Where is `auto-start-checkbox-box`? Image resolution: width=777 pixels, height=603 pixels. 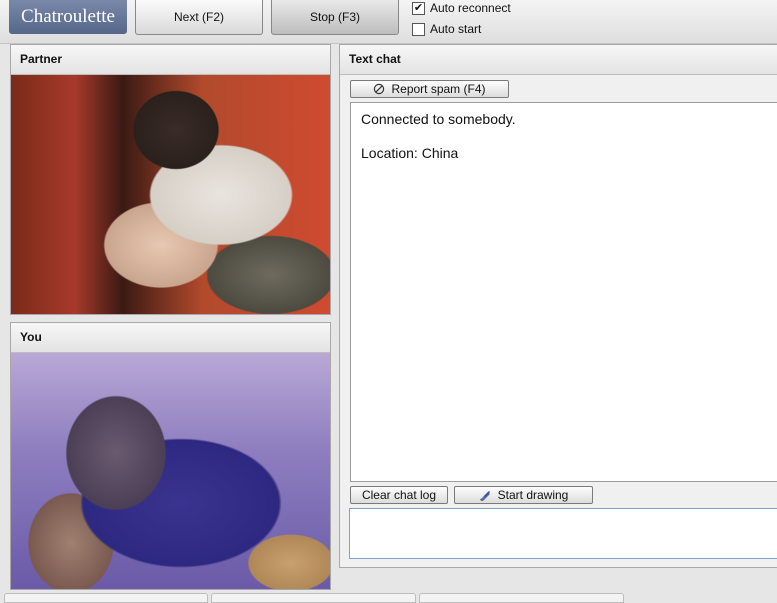
auto-start-checkbox-box is located at coordinates (418, 29).